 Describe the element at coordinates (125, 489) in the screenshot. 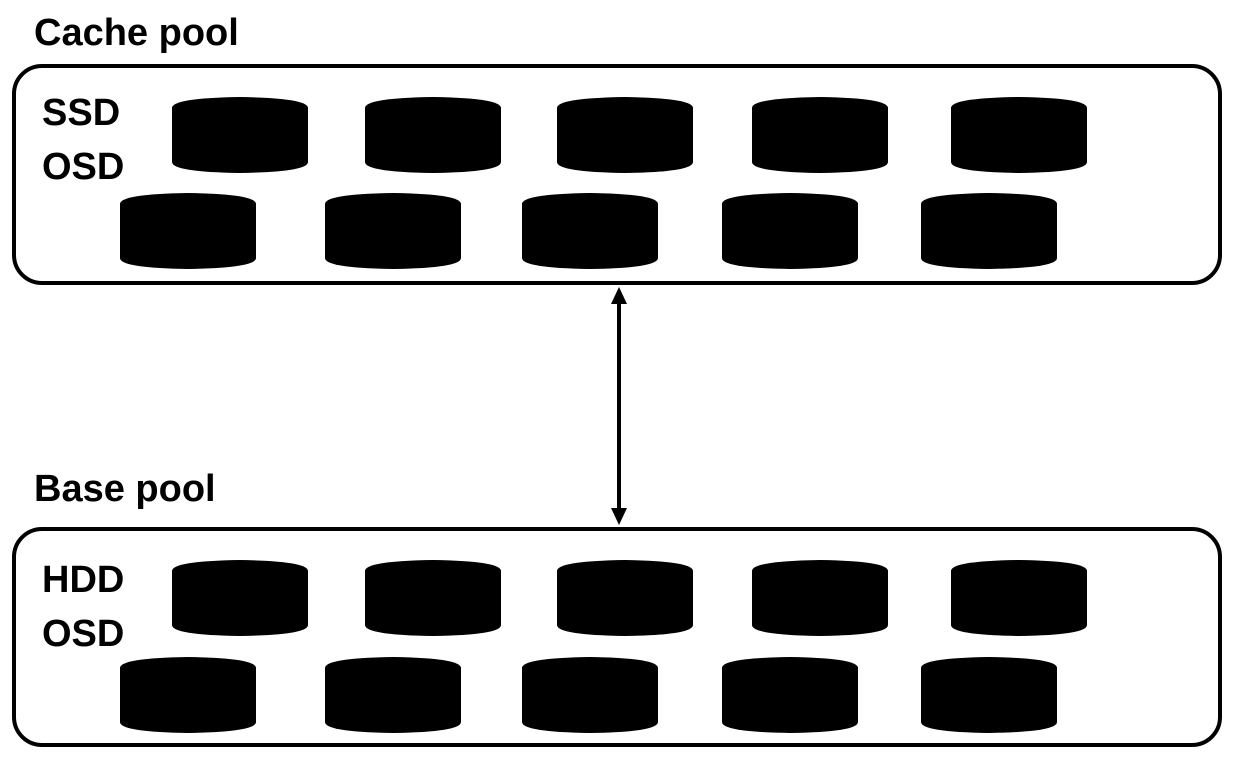

I see `base-pool-title: Base pool` at that location.